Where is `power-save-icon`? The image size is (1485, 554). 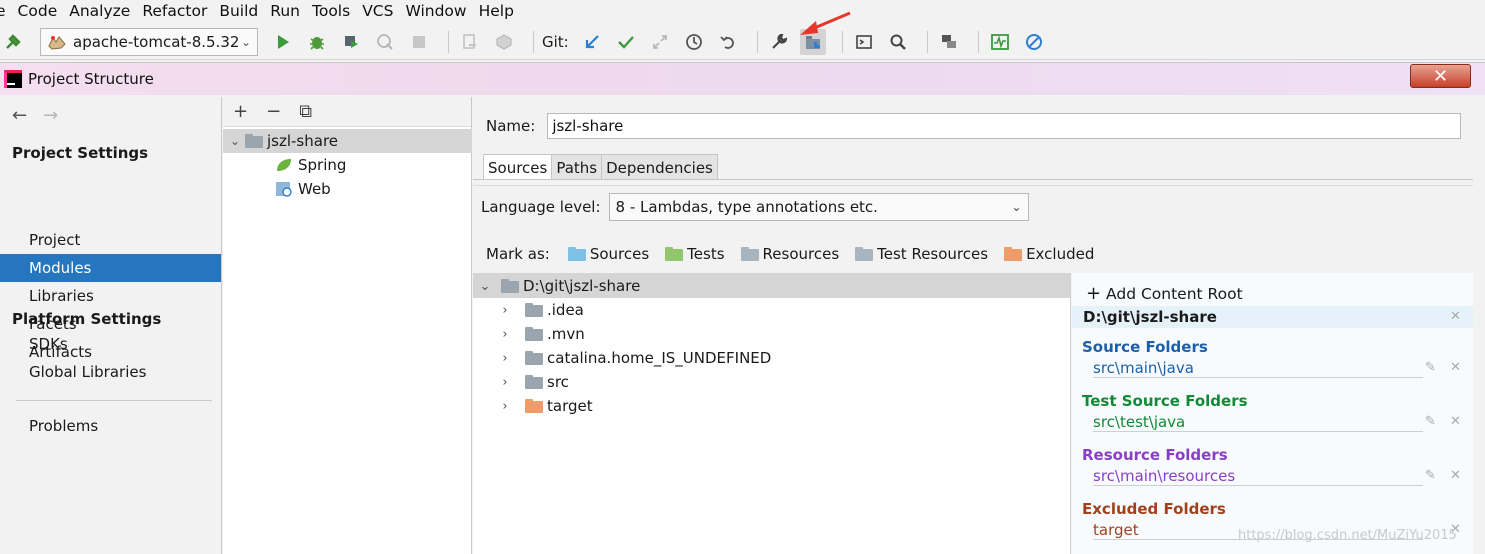
power-save-icon is located at coordinates (1034, 42).